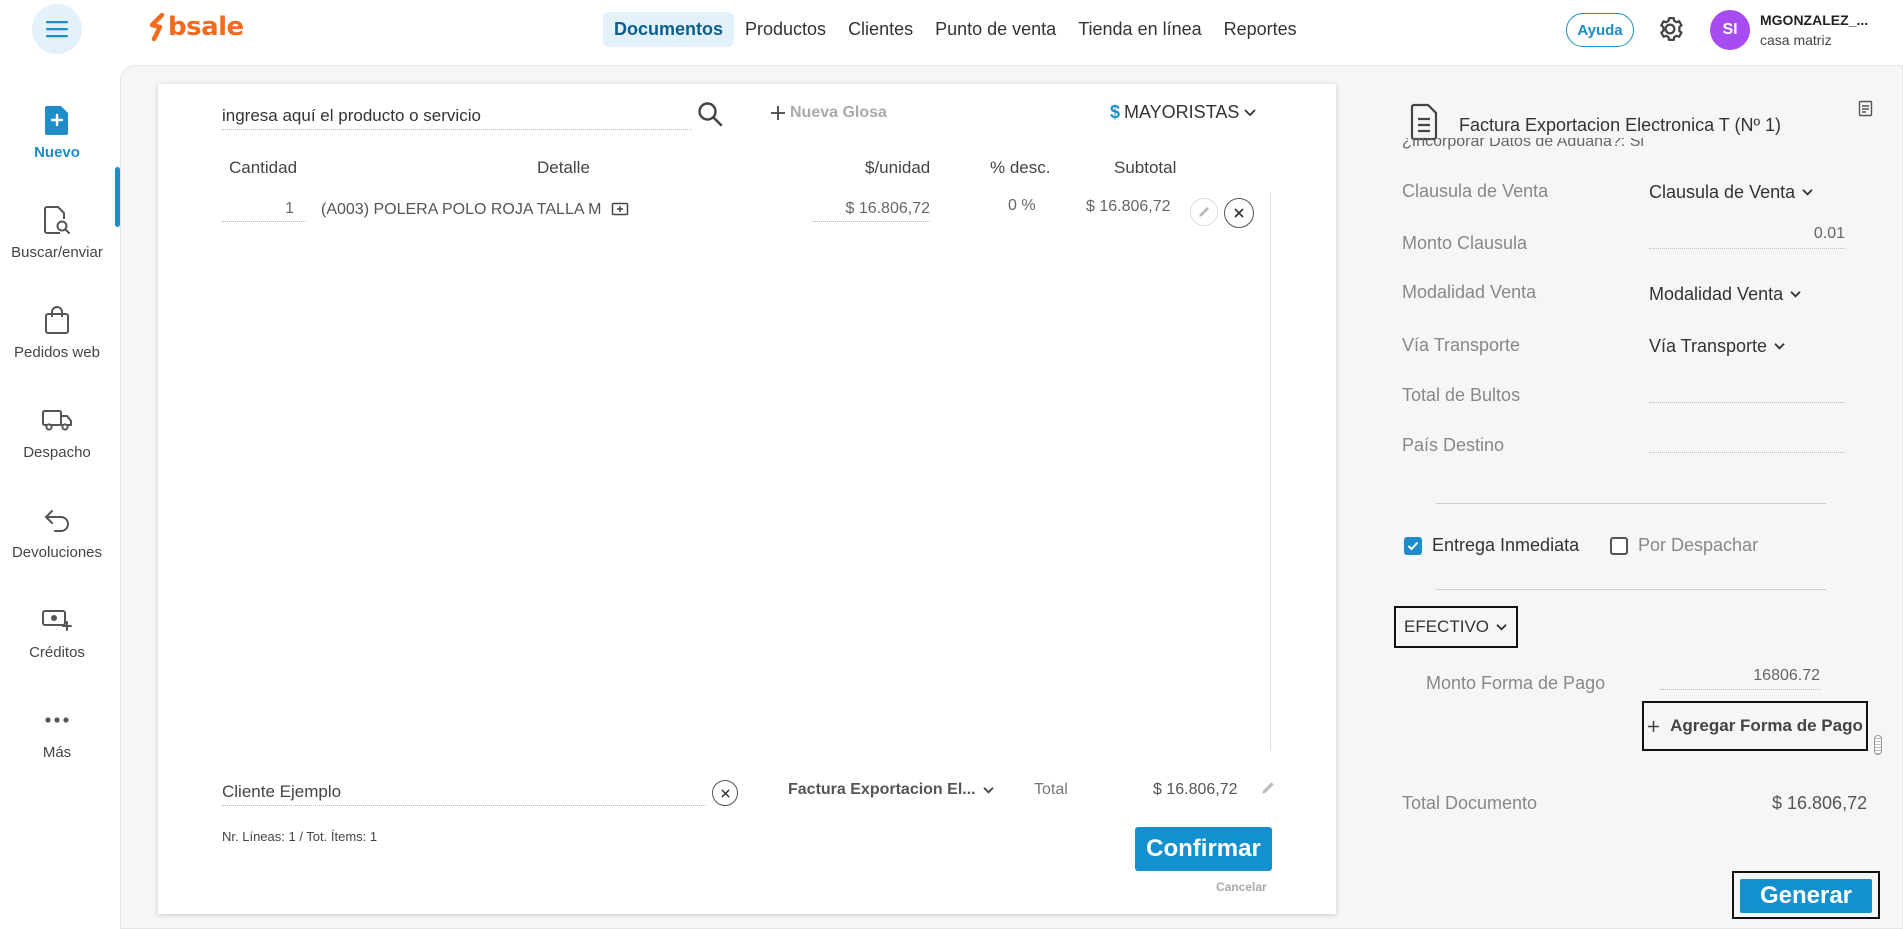  I want to click on row-qty-input: 1, so click(264, 211).